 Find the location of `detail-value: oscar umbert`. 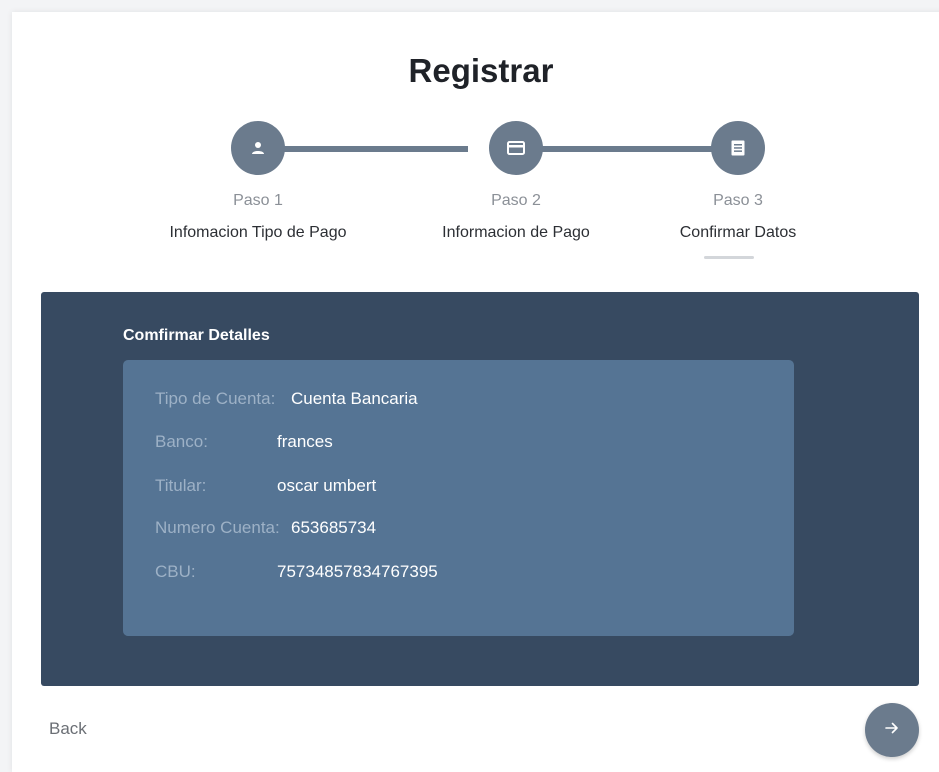

detail-value: oscar umbert is located at coordinates (327, 485).